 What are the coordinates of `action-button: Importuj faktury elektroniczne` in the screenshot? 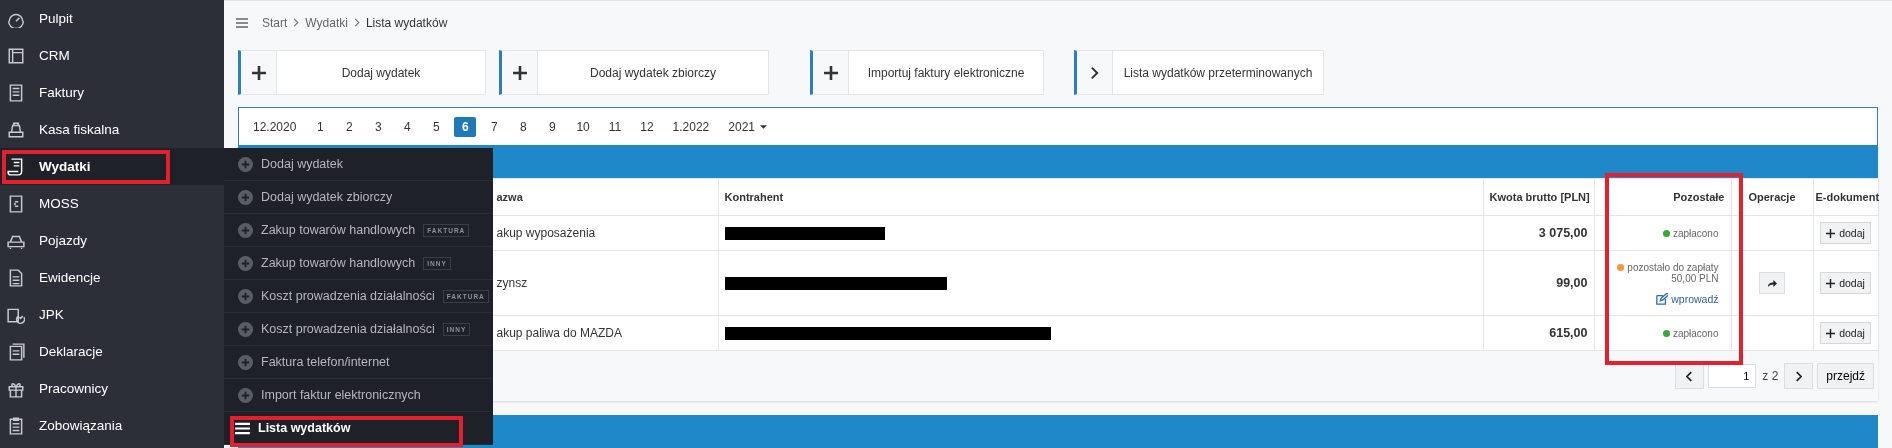 It's located at (927, 72).